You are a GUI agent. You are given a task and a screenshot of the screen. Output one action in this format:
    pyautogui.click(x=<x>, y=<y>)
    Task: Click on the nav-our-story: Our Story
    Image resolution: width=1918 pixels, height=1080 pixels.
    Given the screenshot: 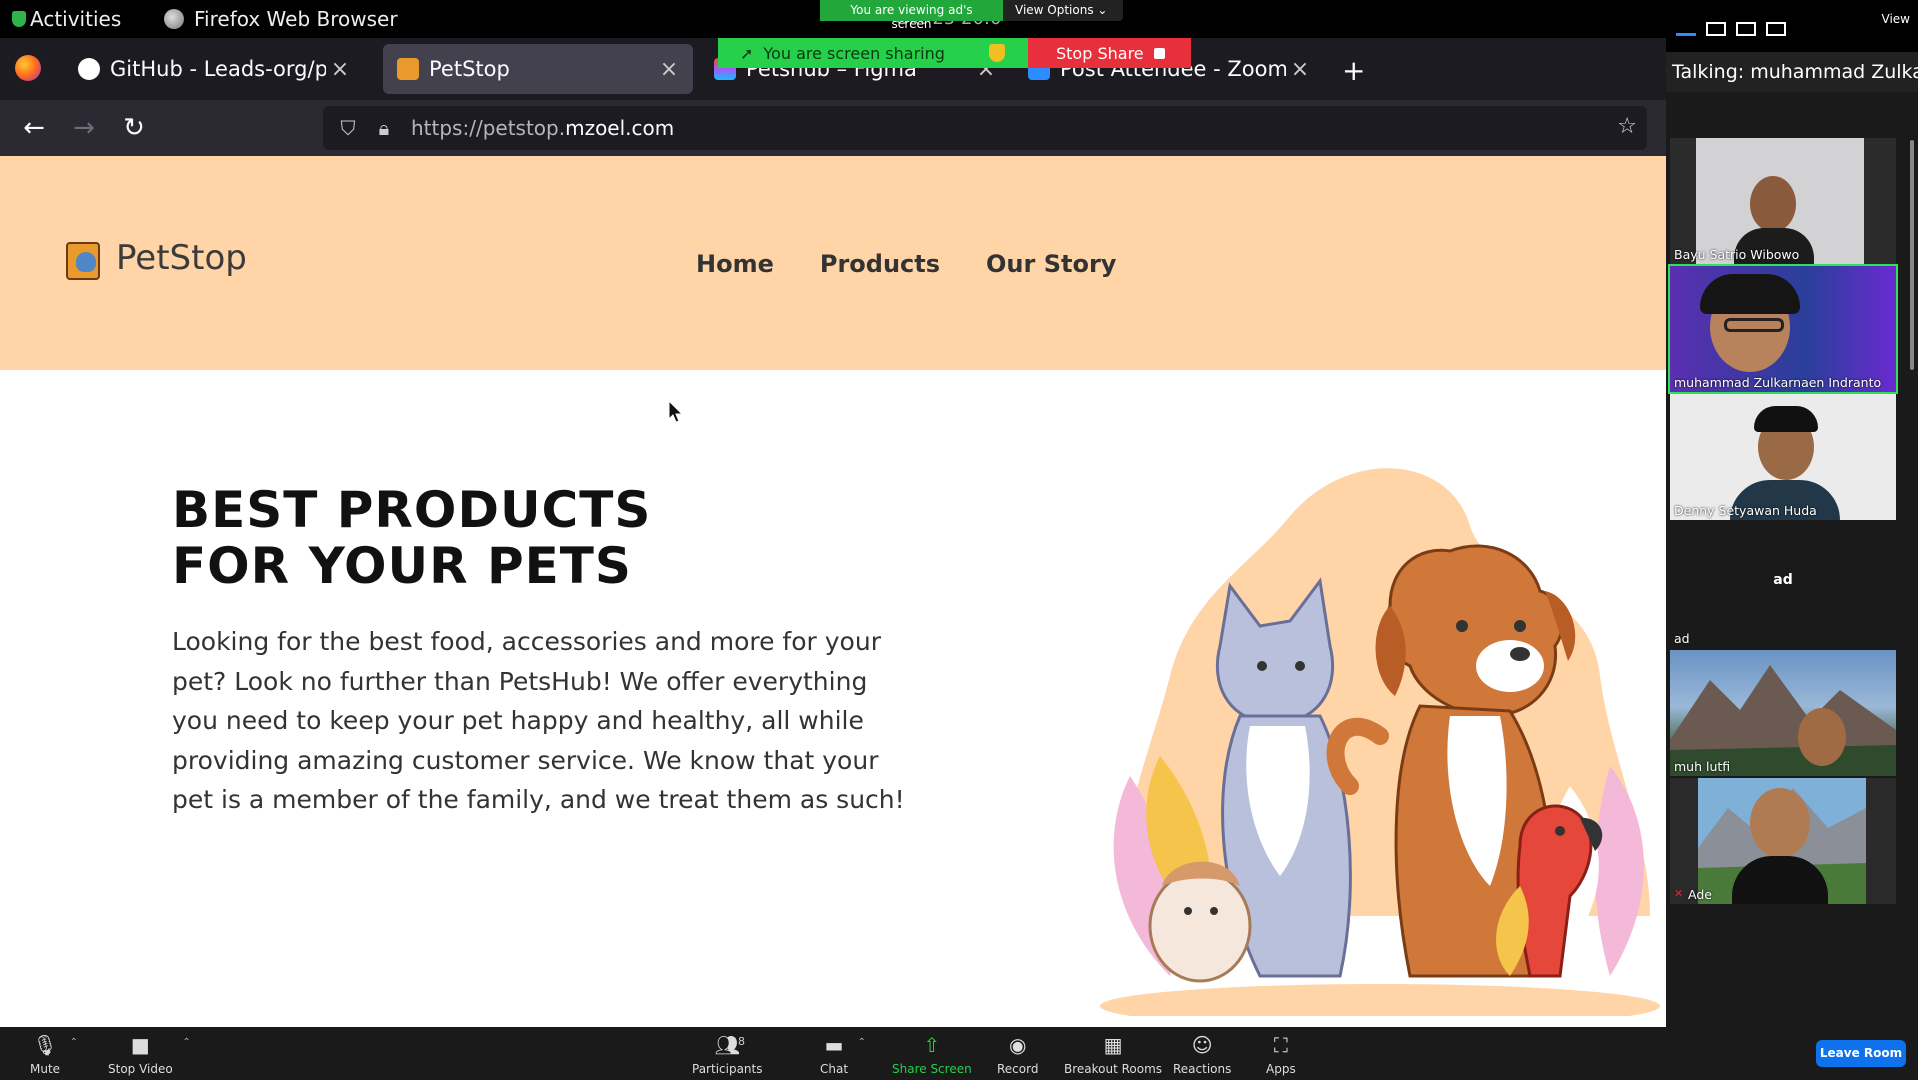 What is the action you would take?
    pyautogui.click(x=1051, y=264)
    